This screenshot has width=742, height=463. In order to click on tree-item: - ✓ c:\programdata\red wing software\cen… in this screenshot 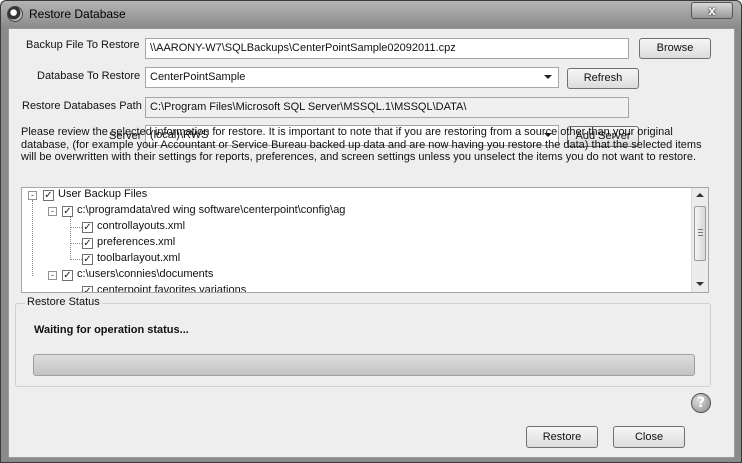, I will do `click(352, 212)`.